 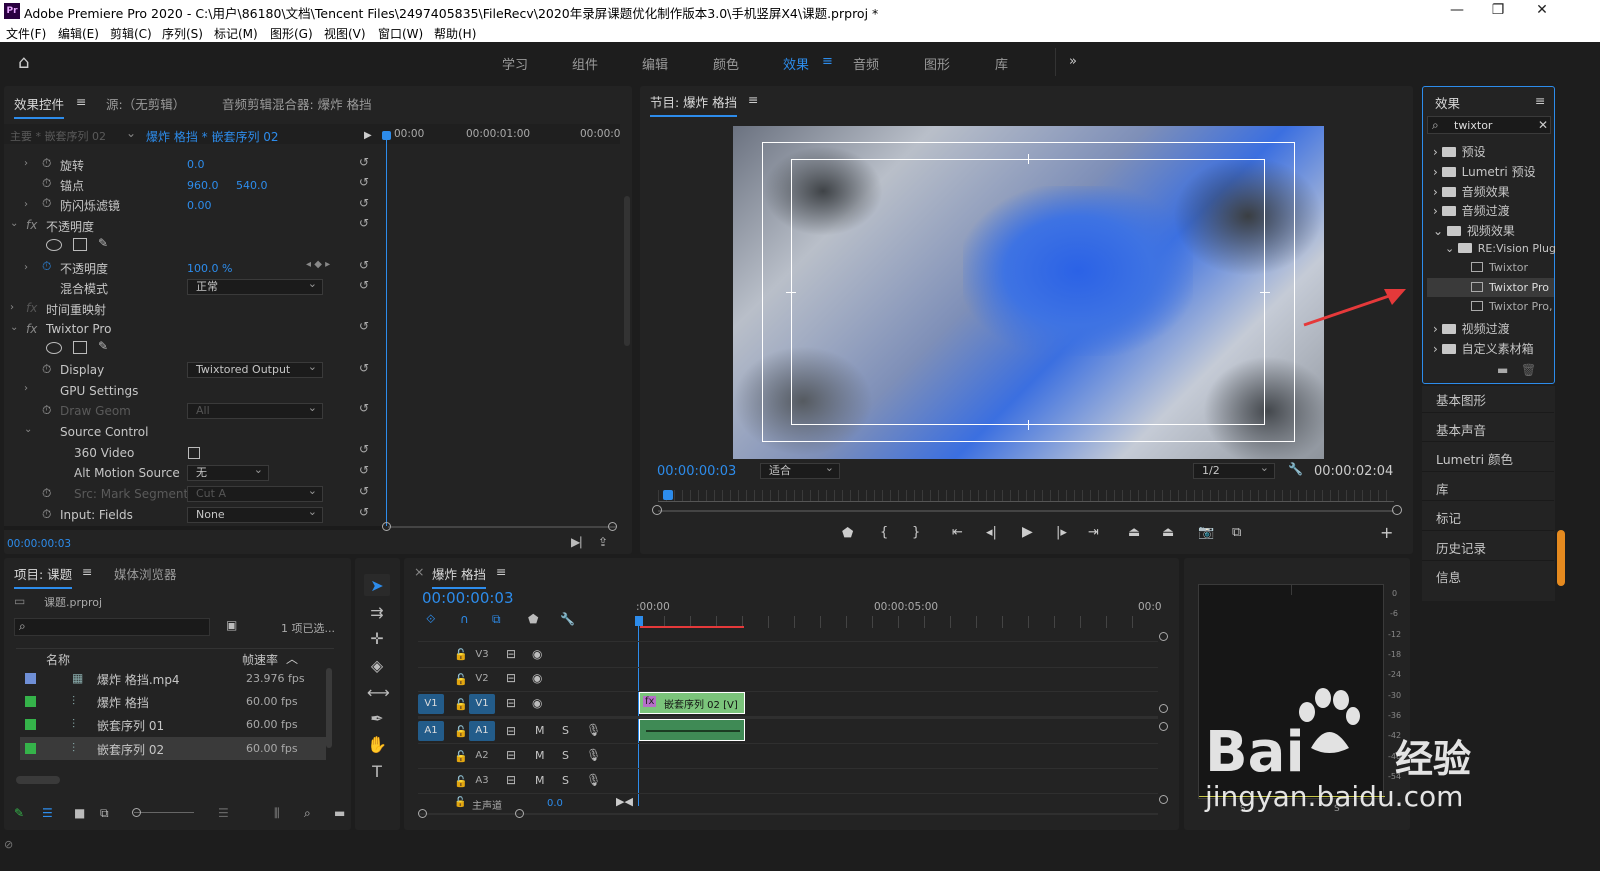 What do you see at coordinates (1471, 191) in the screenshot?
I see `tree-item-audio-effects: › 音频效果` at bounding box center [1471, 191].